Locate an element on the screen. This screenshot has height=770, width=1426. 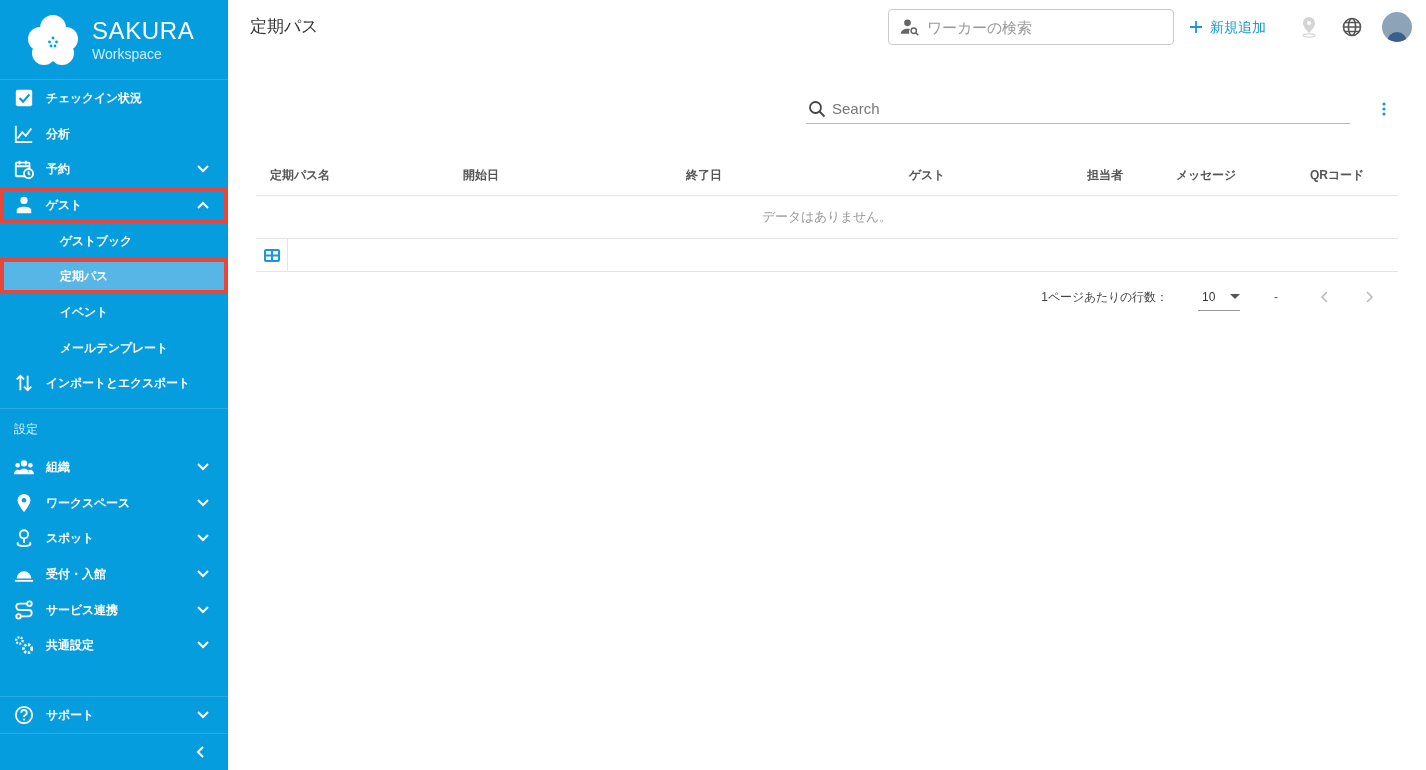
nav-subitem: イベント is located at coordinates (114, 312).